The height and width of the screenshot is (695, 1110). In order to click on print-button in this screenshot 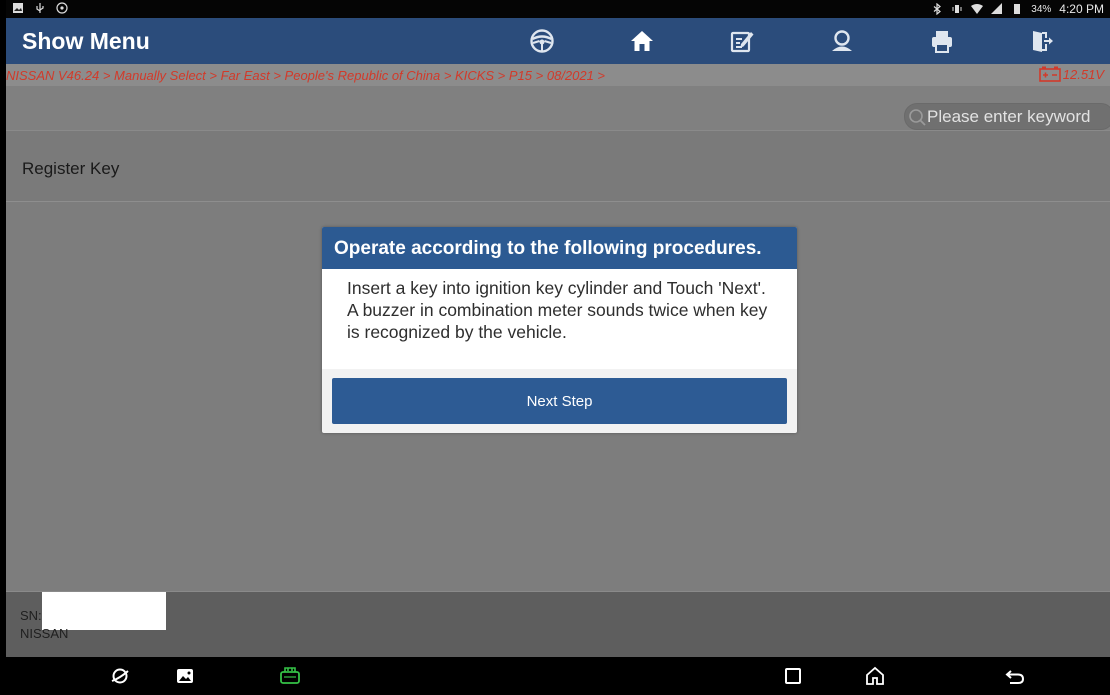, I will do `click(942, 41)`.